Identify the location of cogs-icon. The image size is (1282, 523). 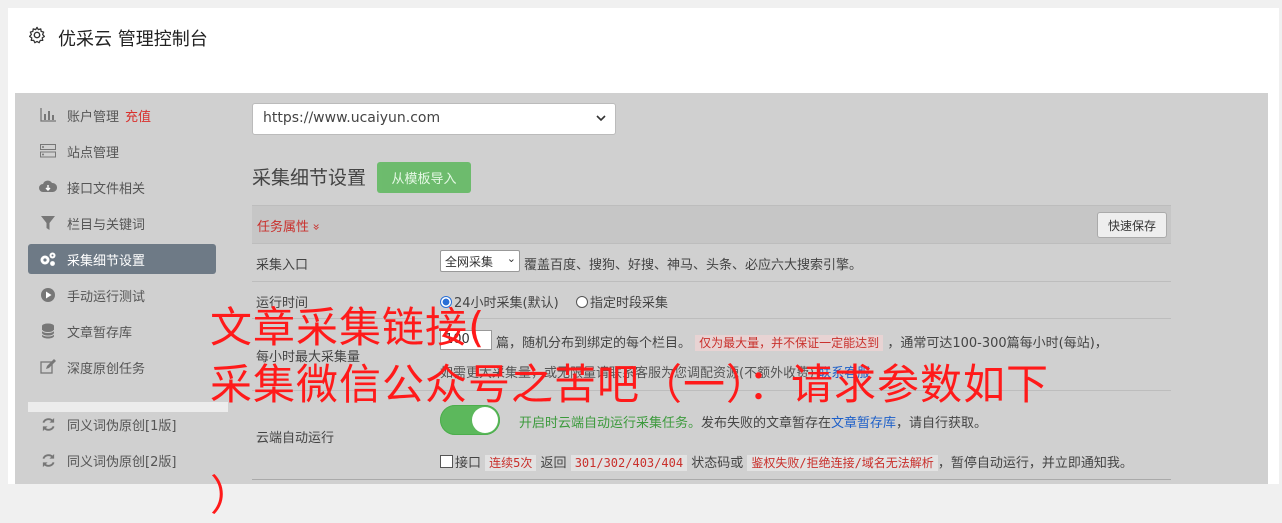
(48, 259).